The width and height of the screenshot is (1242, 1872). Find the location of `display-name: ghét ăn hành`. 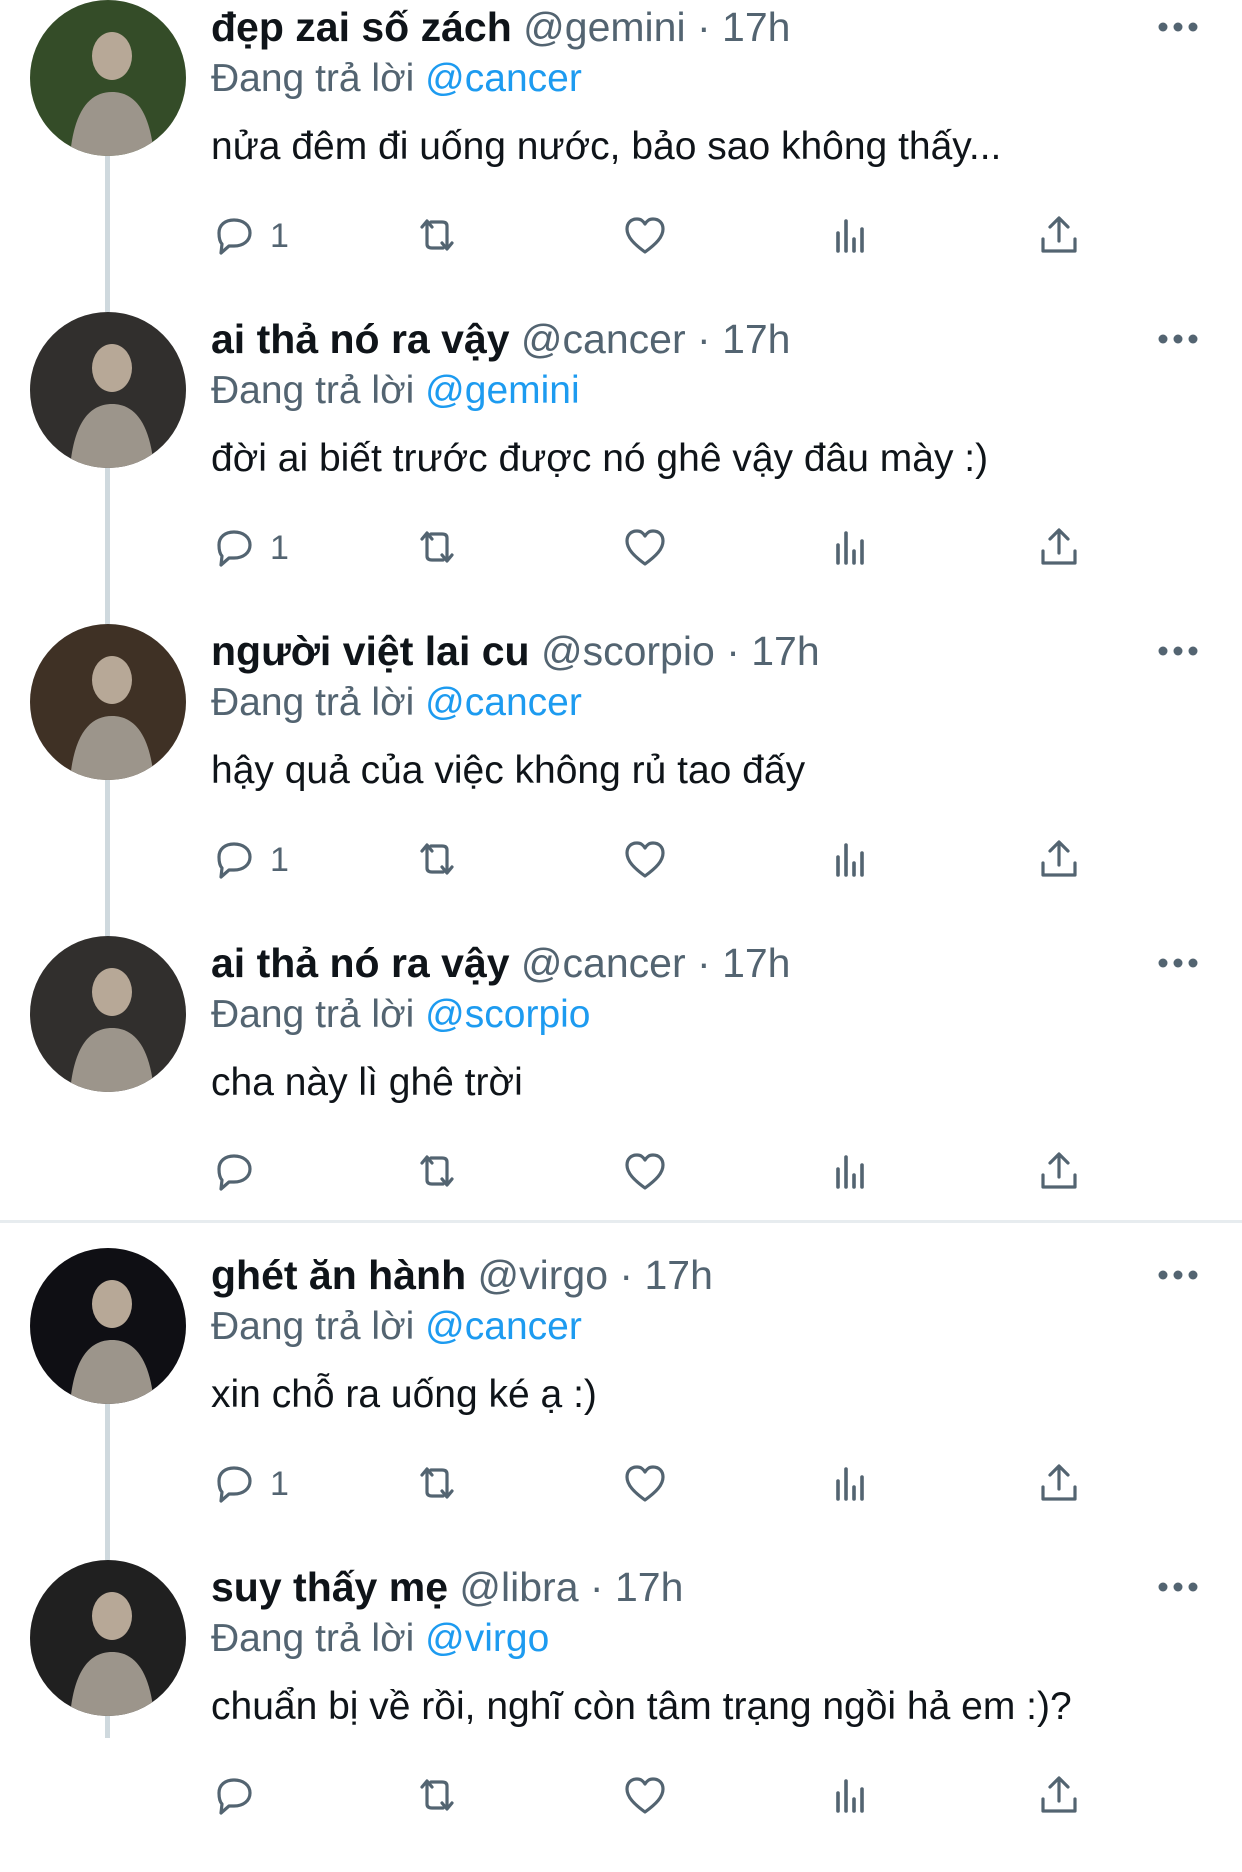

display-name: ghét ăn hành is located at coordinates (338, 1275).